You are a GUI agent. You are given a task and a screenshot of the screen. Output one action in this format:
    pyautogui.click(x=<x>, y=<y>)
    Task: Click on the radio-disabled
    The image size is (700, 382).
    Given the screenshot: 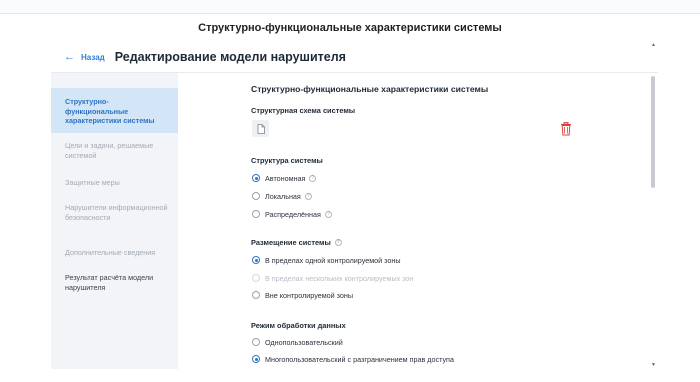 What is the action you would take?
    pyautogui.click(x=256, y=278)
    